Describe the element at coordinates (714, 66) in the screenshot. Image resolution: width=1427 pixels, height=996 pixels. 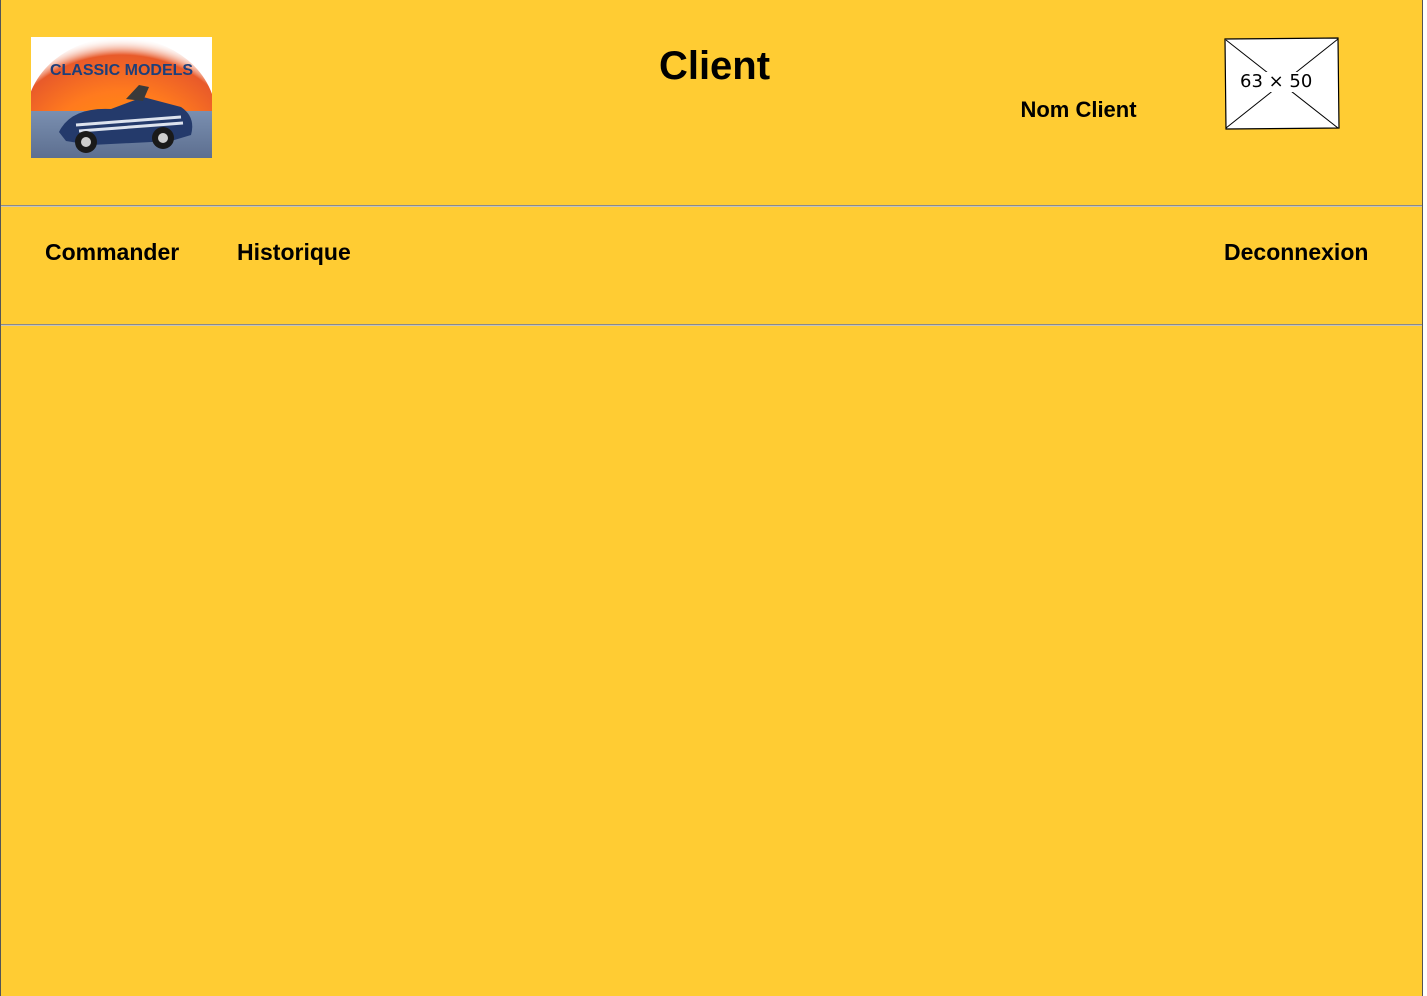
I see `page-title: Client` at that location.